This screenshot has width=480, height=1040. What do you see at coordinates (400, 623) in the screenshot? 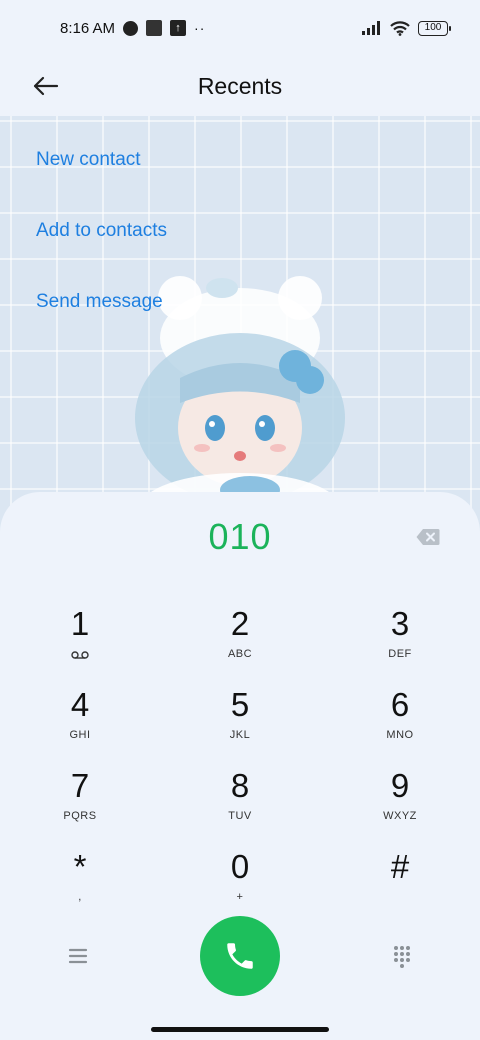
I see `key-digit: 3` at bounding box center [400, 623].